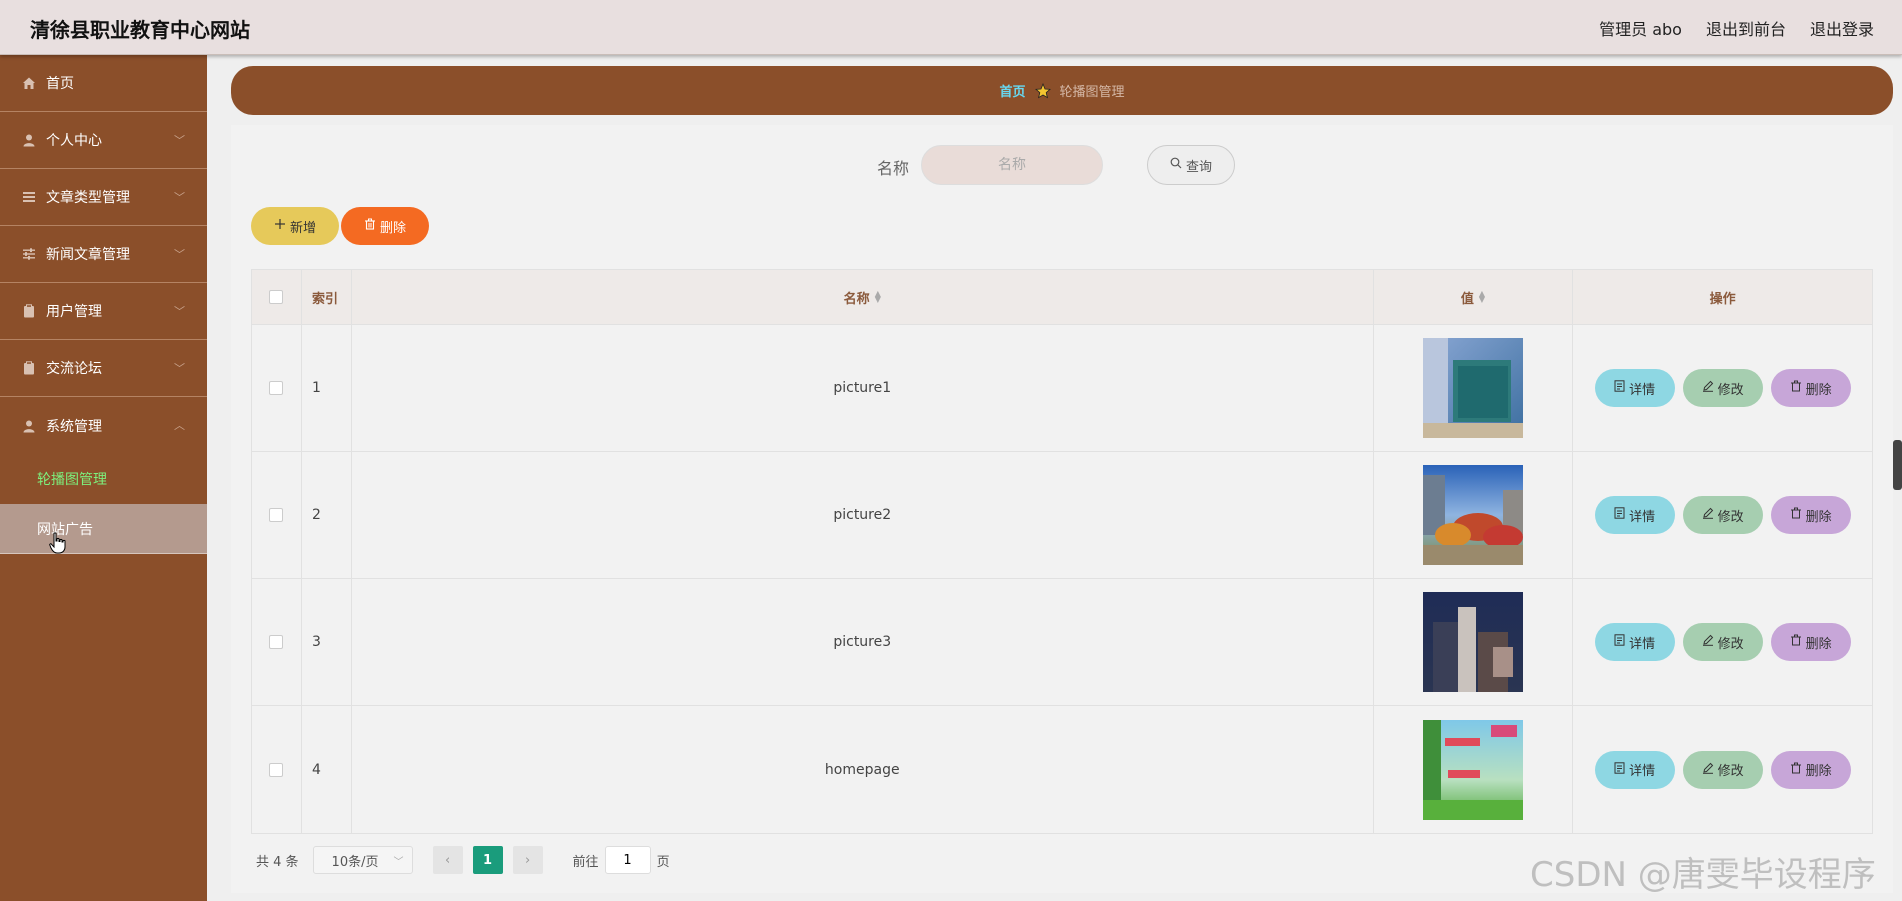 The height and width of the screenshot is (901, 1902). I want to click on sidebar-item-home: 首页, so click(103, 83).